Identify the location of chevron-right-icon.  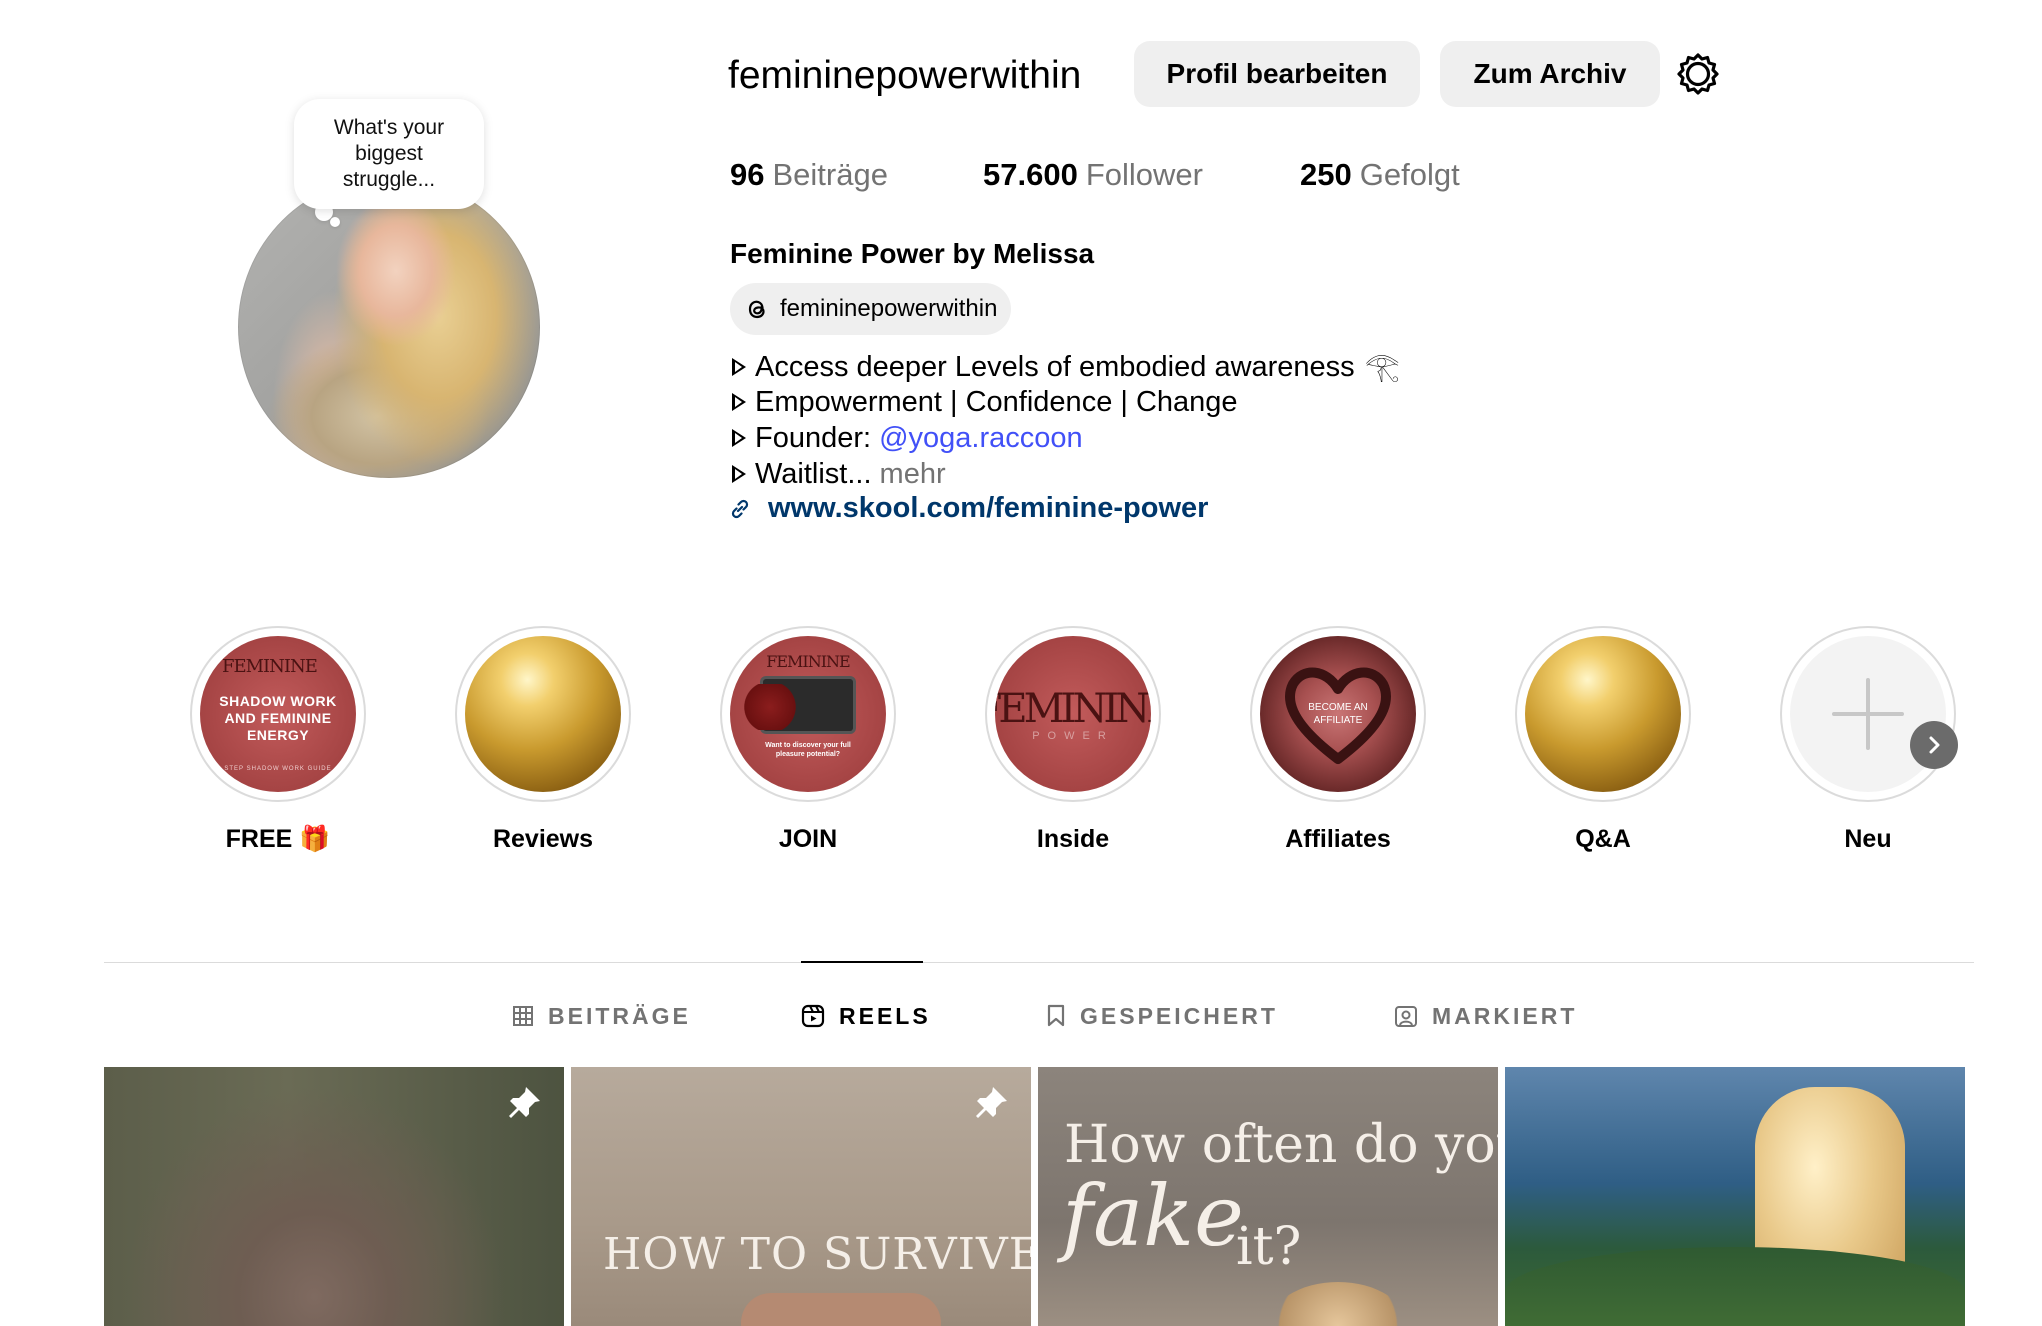
(1934, 745).